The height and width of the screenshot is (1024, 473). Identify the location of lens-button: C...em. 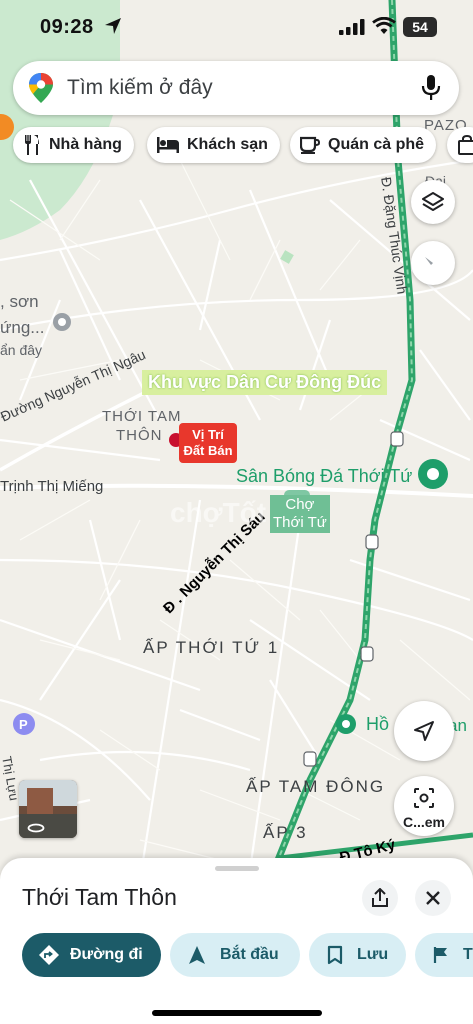
(424, 806).